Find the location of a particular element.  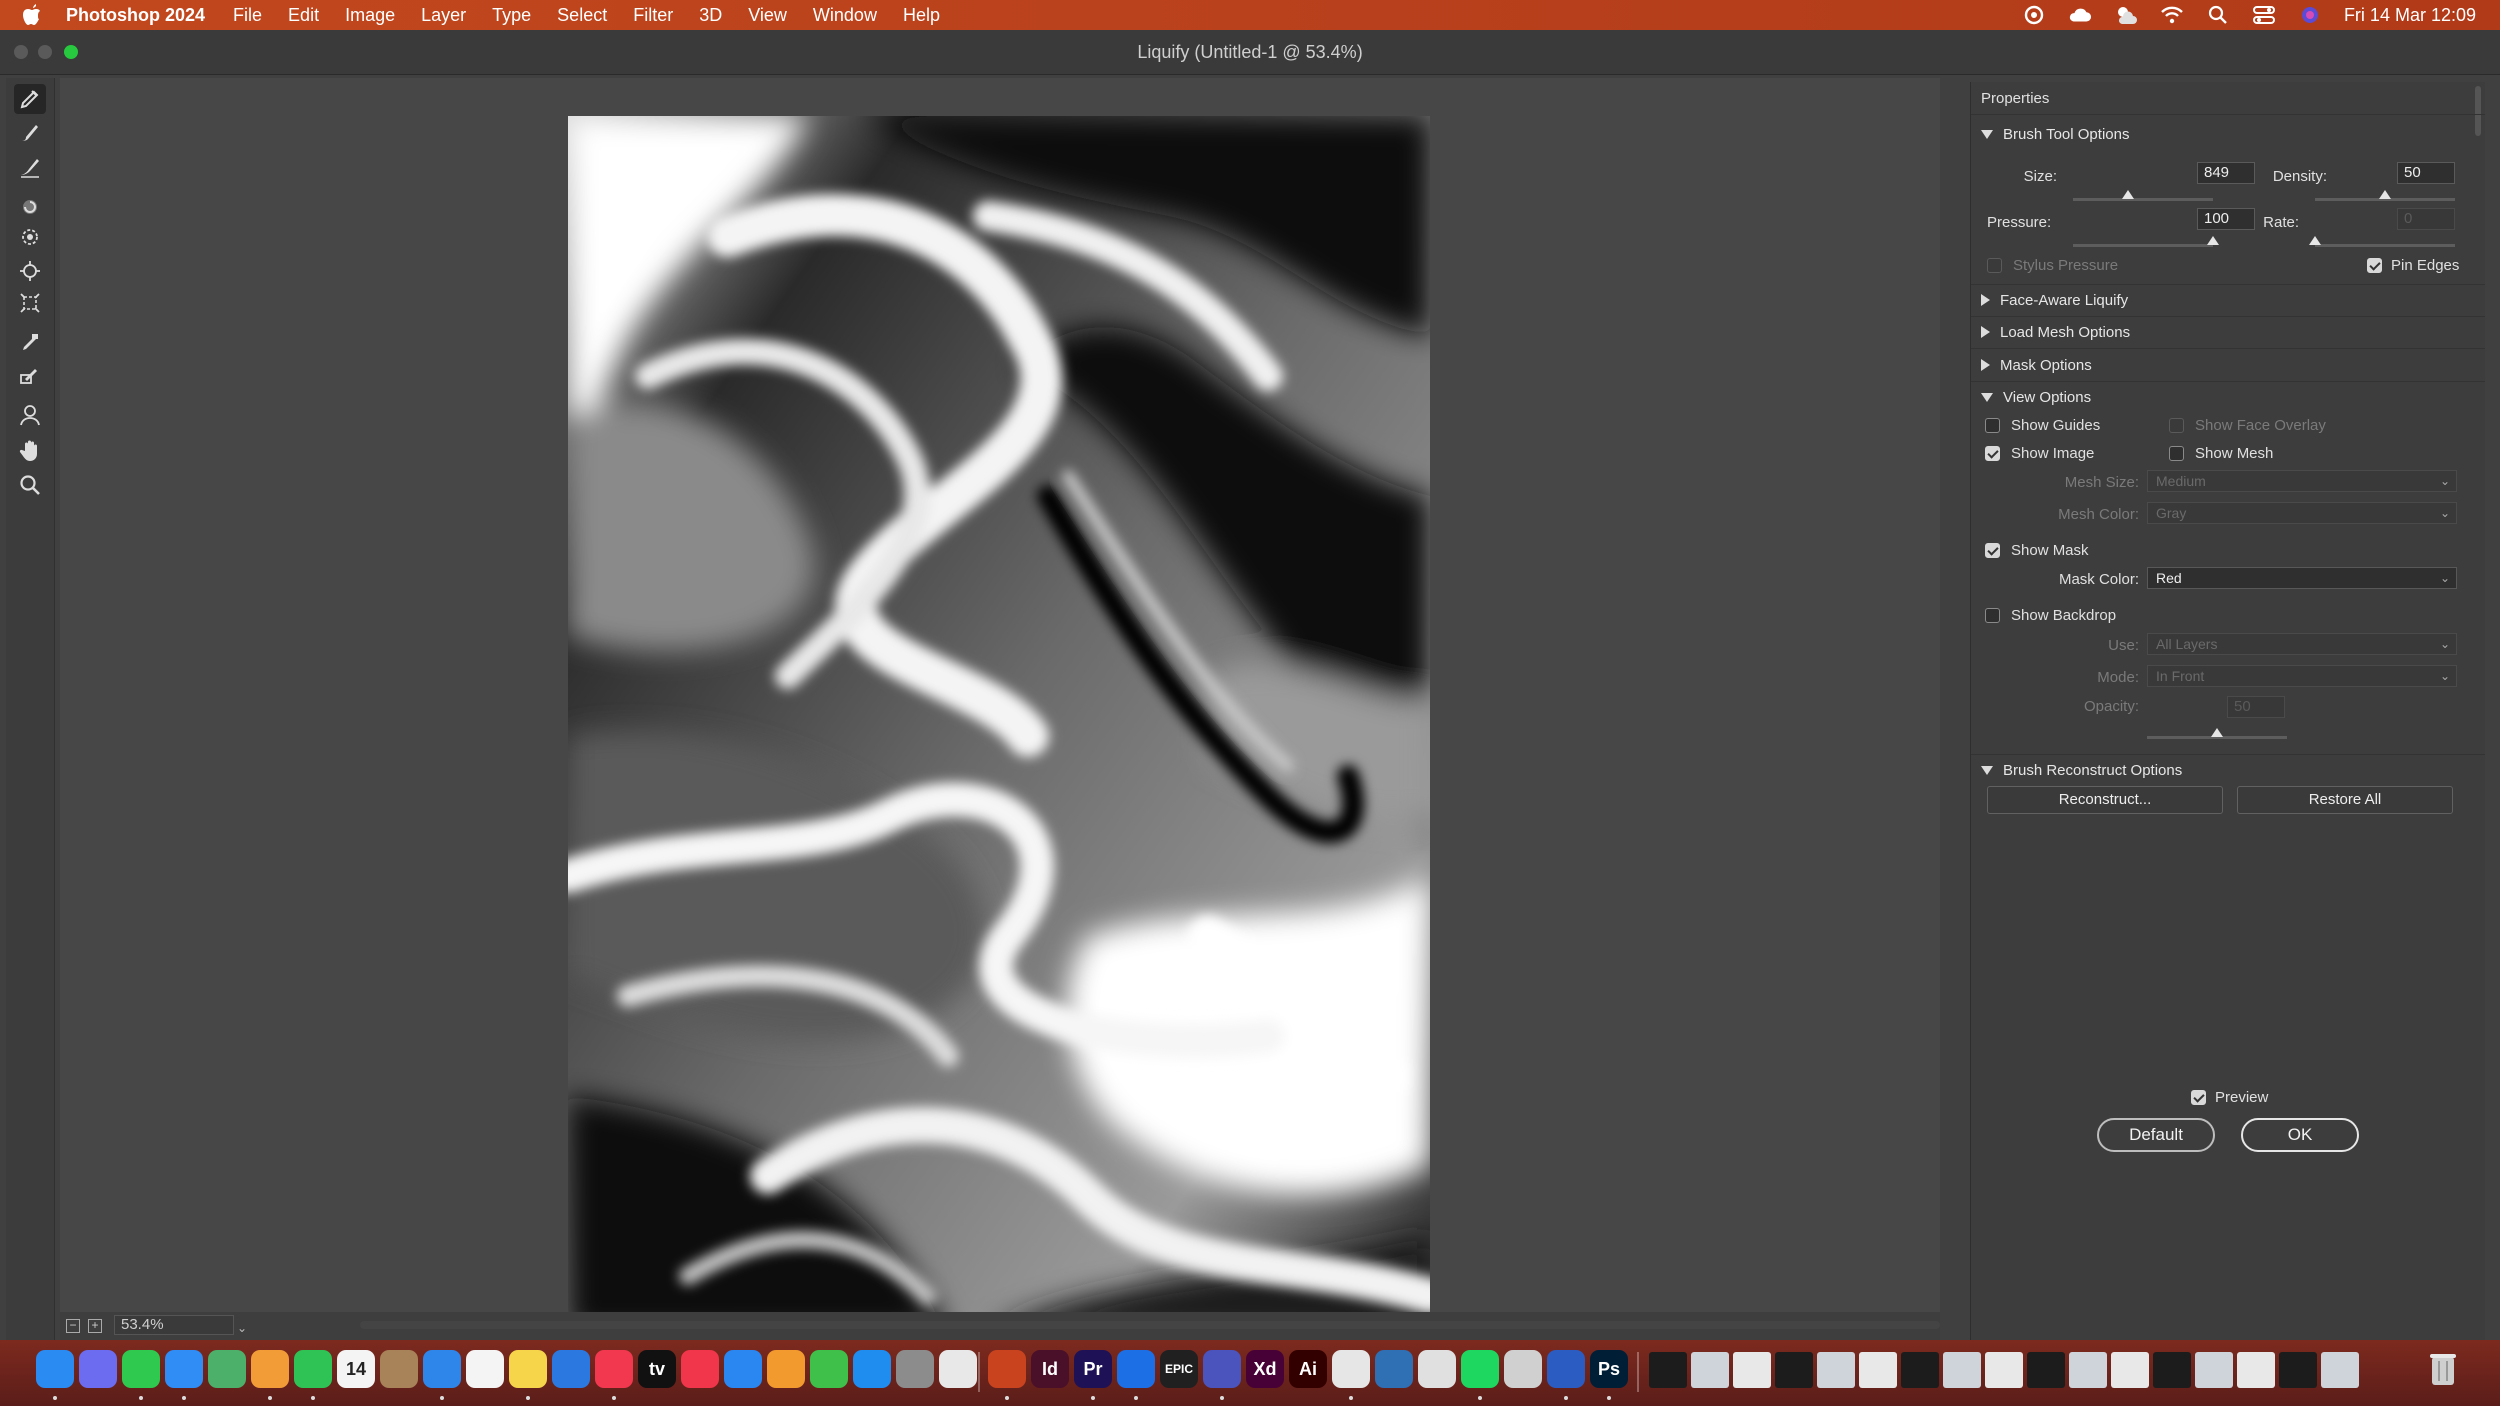

reconstruct-tool-icon is located at coordinates (30, 133).